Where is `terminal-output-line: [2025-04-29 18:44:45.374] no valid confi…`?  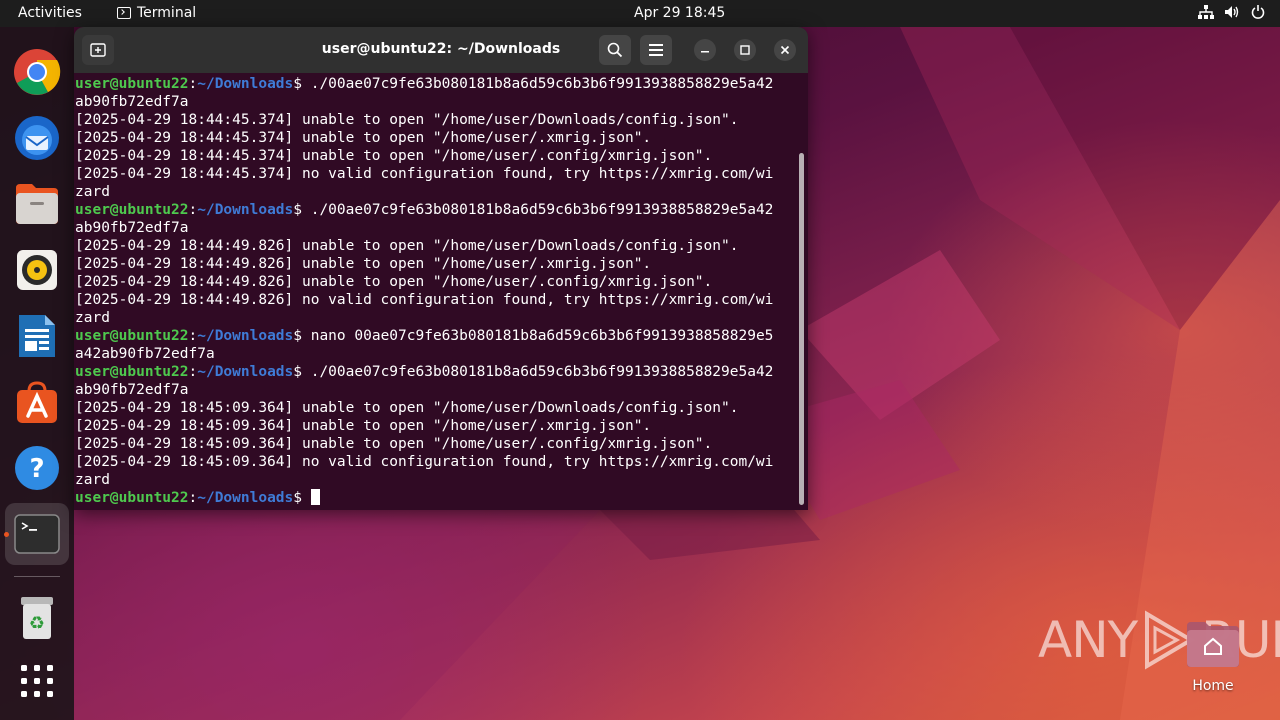 terminal-output-line: [2025-04-29 18:44:45.374] no valid confi… is located at coordinates (424, 174).